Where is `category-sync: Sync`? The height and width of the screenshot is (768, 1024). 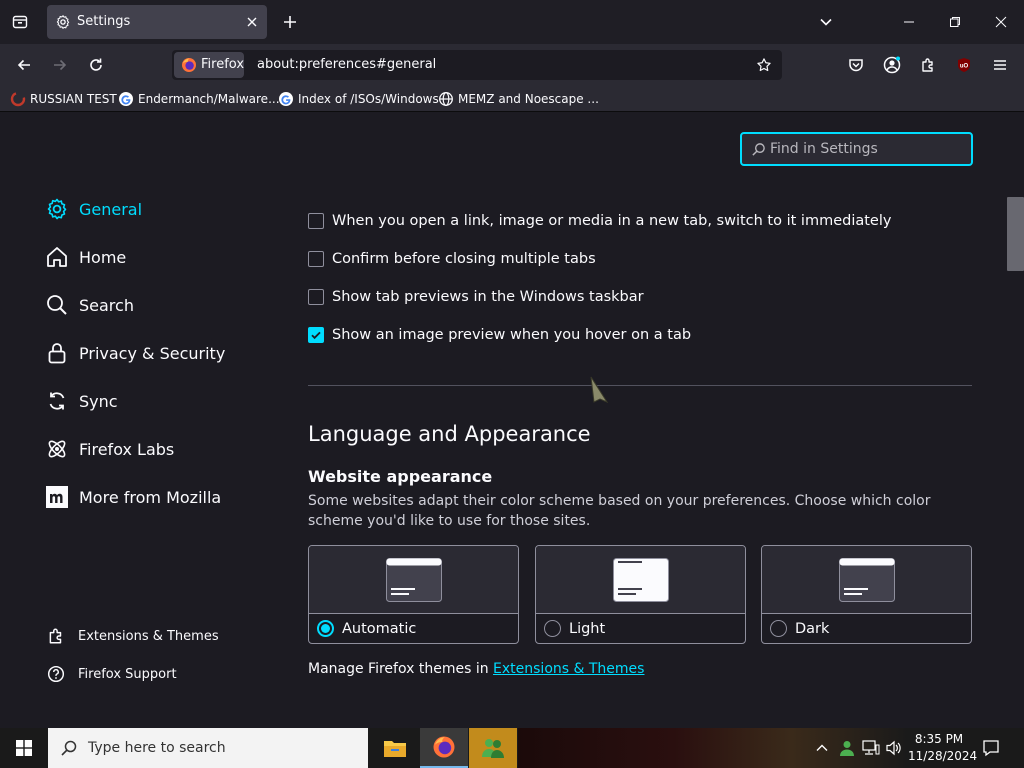
category-sync: Sync is located at coordinates (81, 401).